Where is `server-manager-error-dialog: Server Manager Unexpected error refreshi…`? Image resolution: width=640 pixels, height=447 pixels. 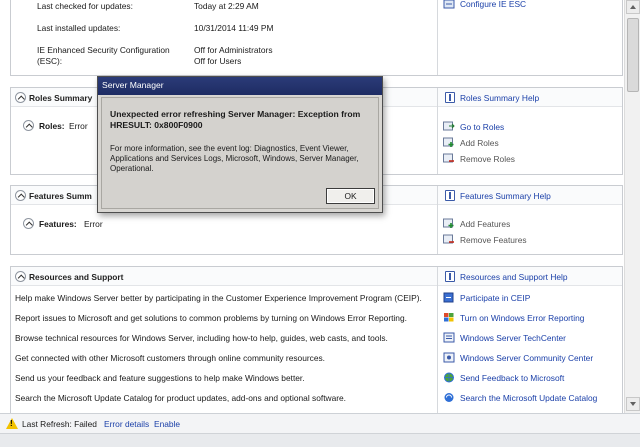 server-manager-error-dialog: Server Manager Unexpected error refreshi… is located at coordinates (240, 144).